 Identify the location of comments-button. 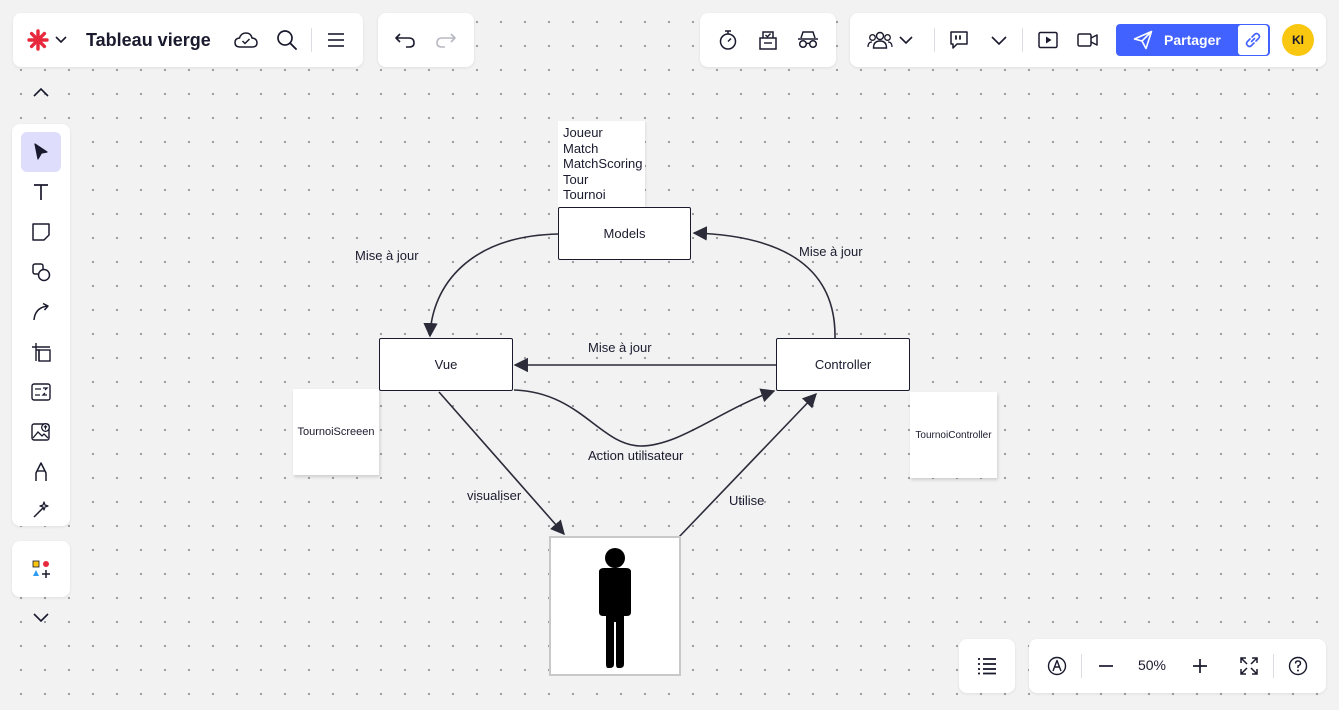
(959, 40).